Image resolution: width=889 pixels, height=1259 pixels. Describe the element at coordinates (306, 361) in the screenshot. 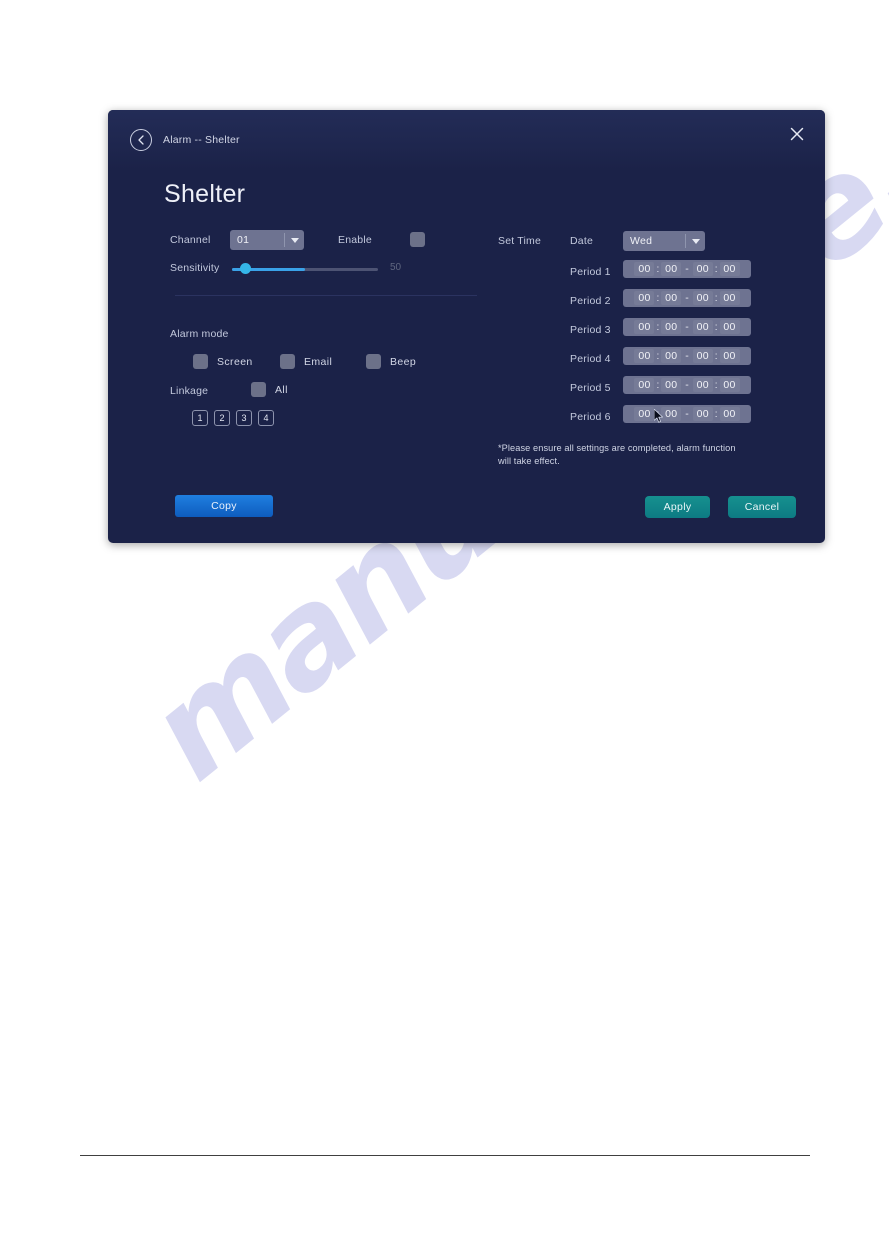

I see `alarm-mode-email: Email` at that location.